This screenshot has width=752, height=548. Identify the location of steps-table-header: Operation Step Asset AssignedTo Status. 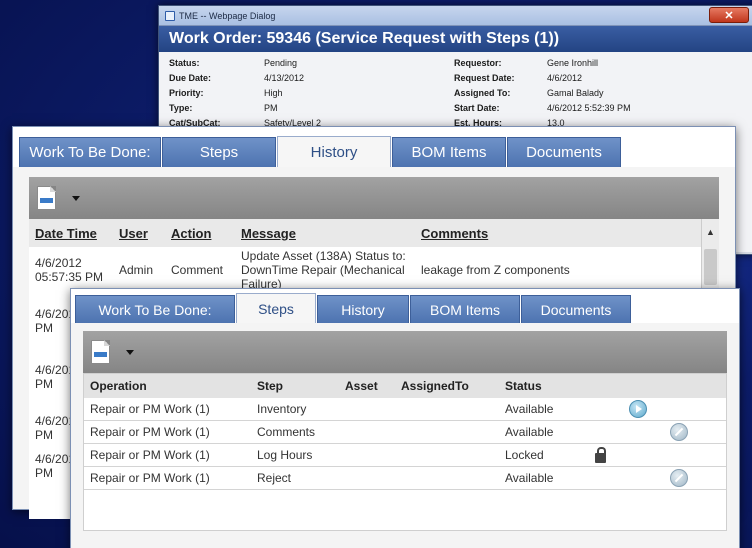
(405, 386).